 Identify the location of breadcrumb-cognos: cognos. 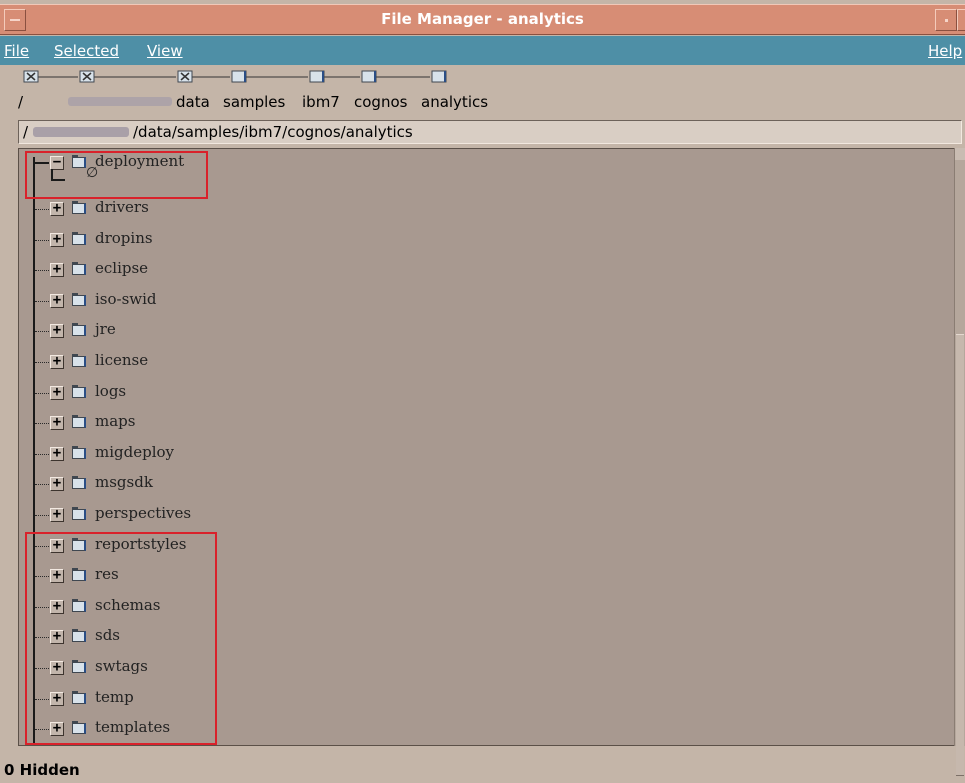
(380, 102).